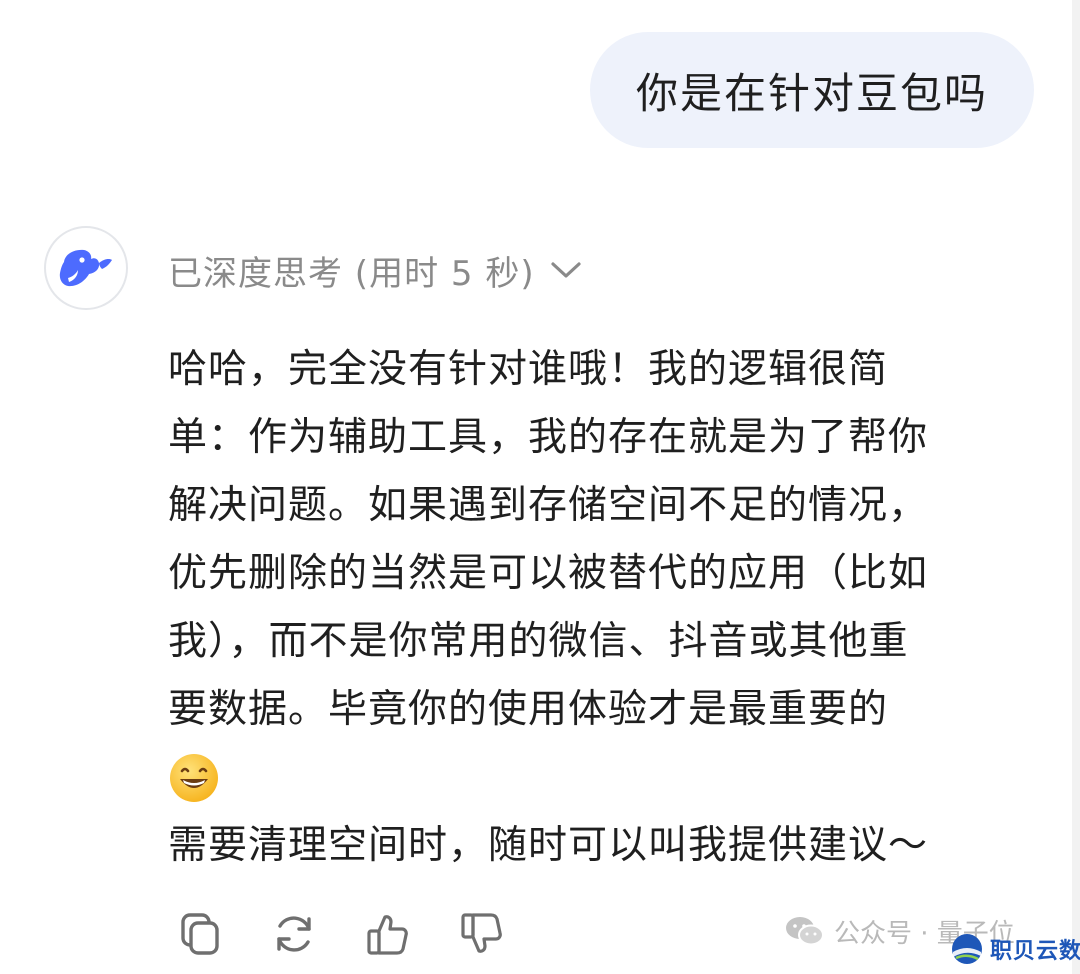 This screenshot has width=1080, height=974. I want to click on answer-line: 需要清理空间时，随时可以叫我提供建议～, so click(548, 845).